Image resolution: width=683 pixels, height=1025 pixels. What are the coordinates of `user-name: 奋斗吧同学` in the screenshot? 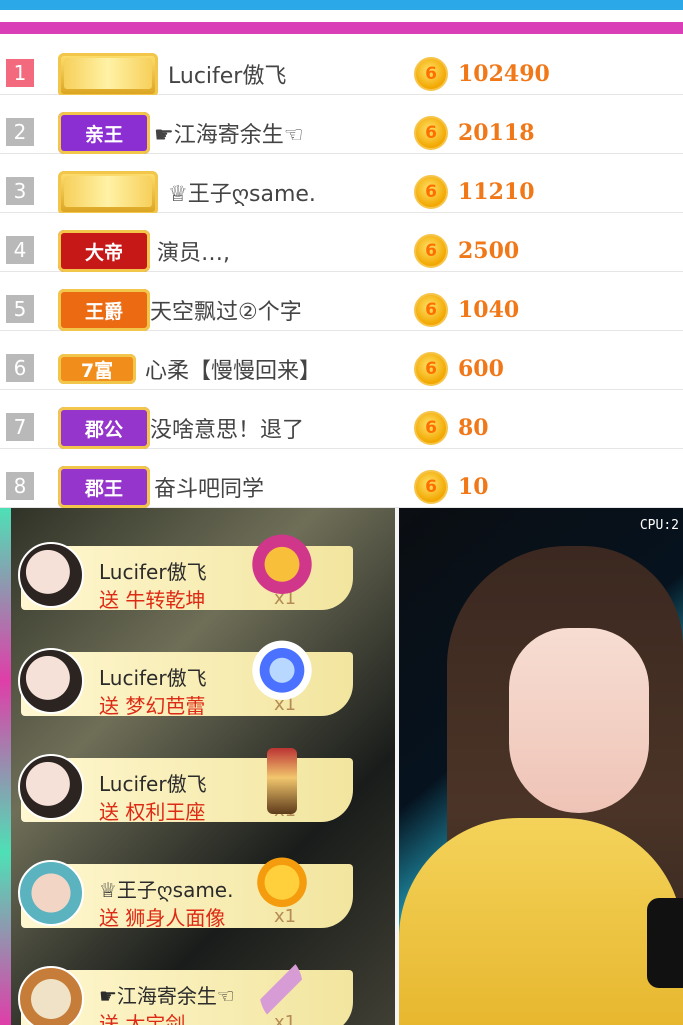 It's located at (209, 489).